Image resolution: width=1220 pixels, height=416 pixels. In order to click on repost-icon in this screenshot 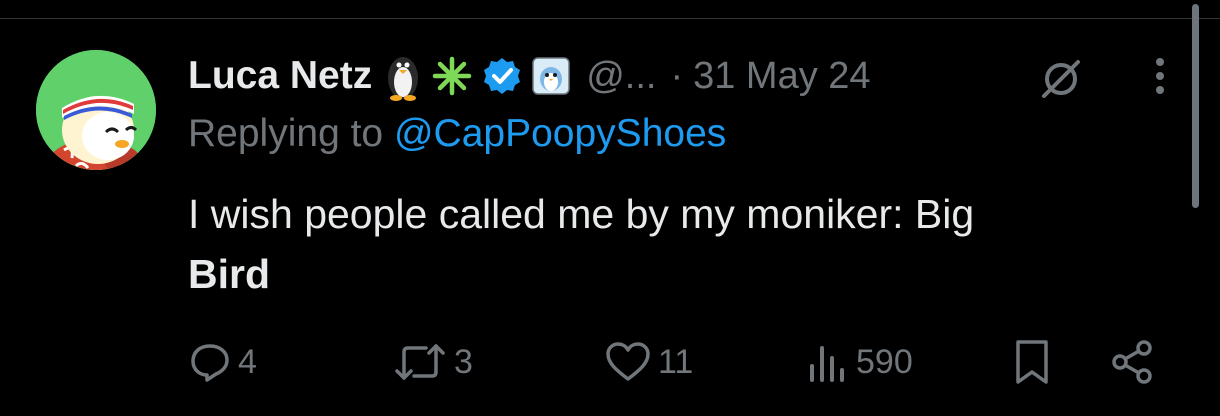, I will do `click(420, 362)`.